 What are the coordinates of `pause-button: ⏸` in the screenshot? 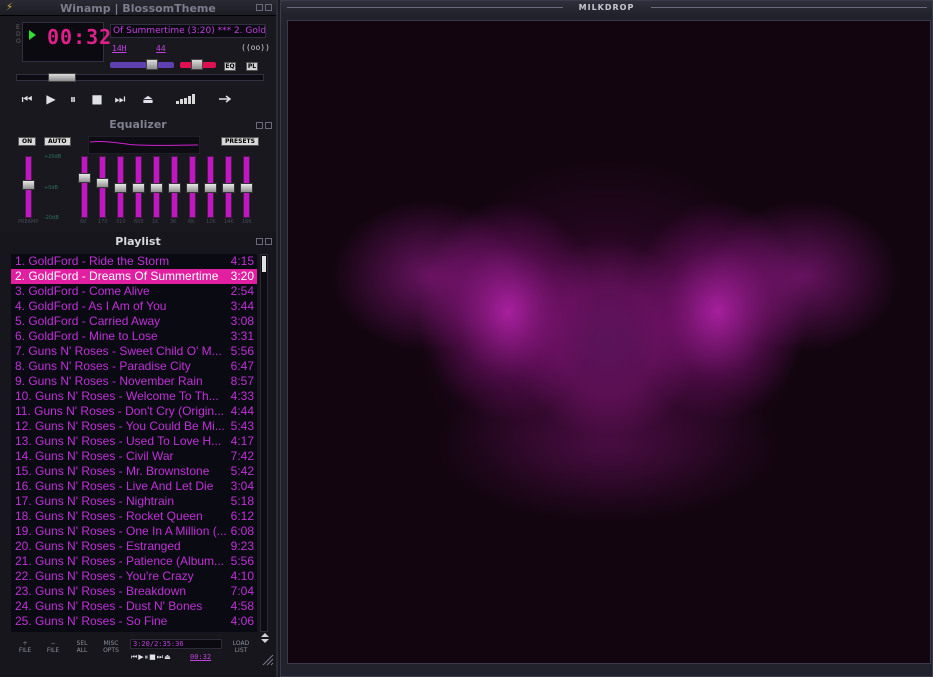 It's located at (73, 99).